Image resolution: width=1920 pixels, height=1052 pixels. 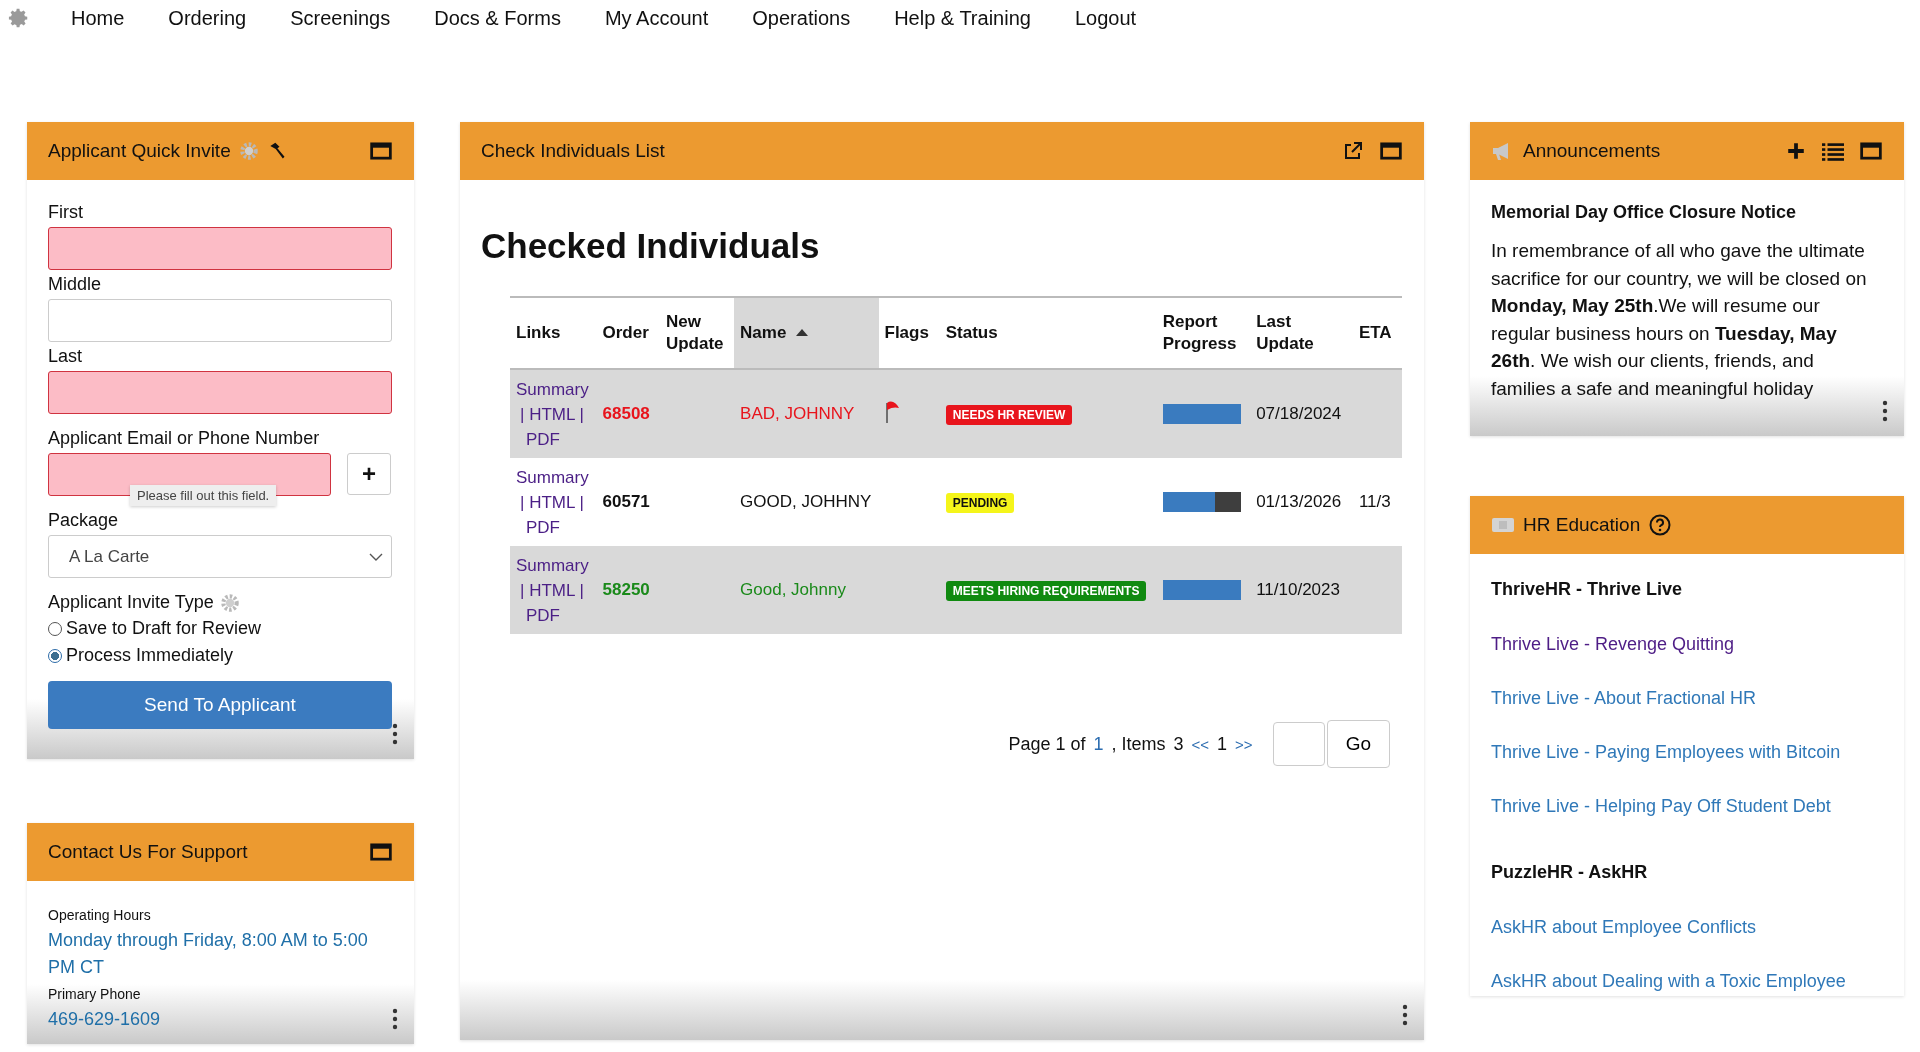 What do you see at coordinates (66, 356) in the screenshot?
I see `field-label: Last` at bounding box center [66, 356].